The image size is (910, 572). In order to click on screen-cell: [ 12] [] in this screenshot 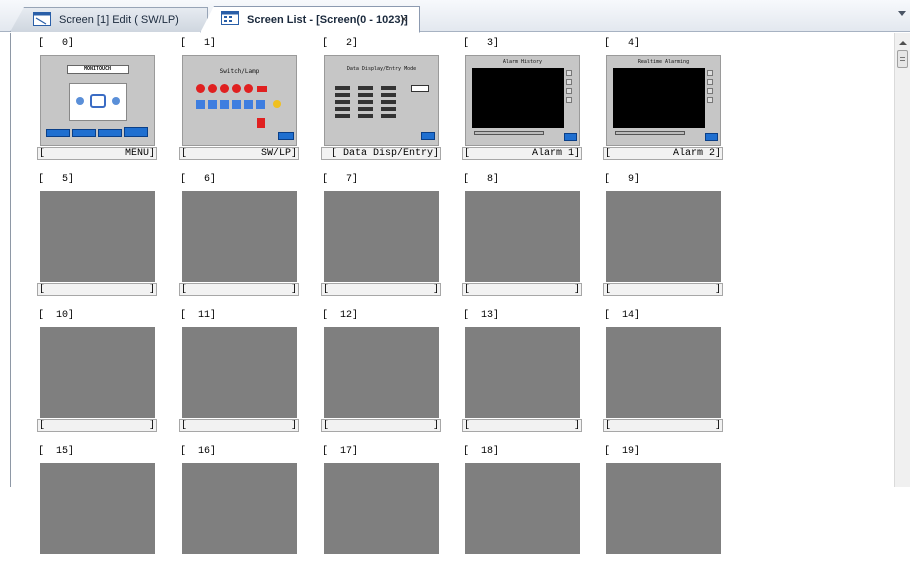, I will do `click(368, 370)`.